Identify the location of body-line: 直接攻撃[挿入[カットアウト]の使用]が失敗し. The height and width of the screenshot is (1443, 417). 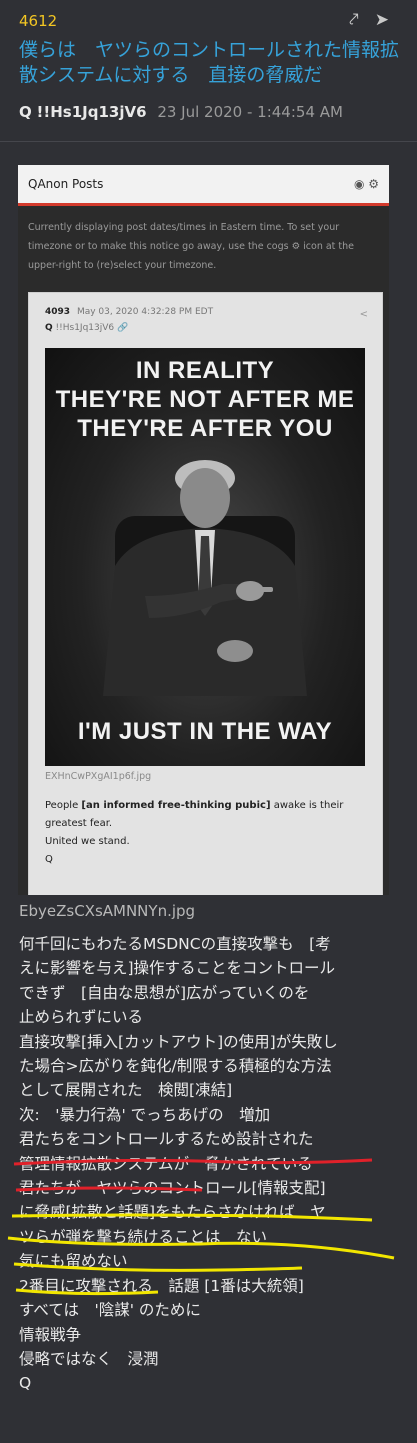
(178, 1041).